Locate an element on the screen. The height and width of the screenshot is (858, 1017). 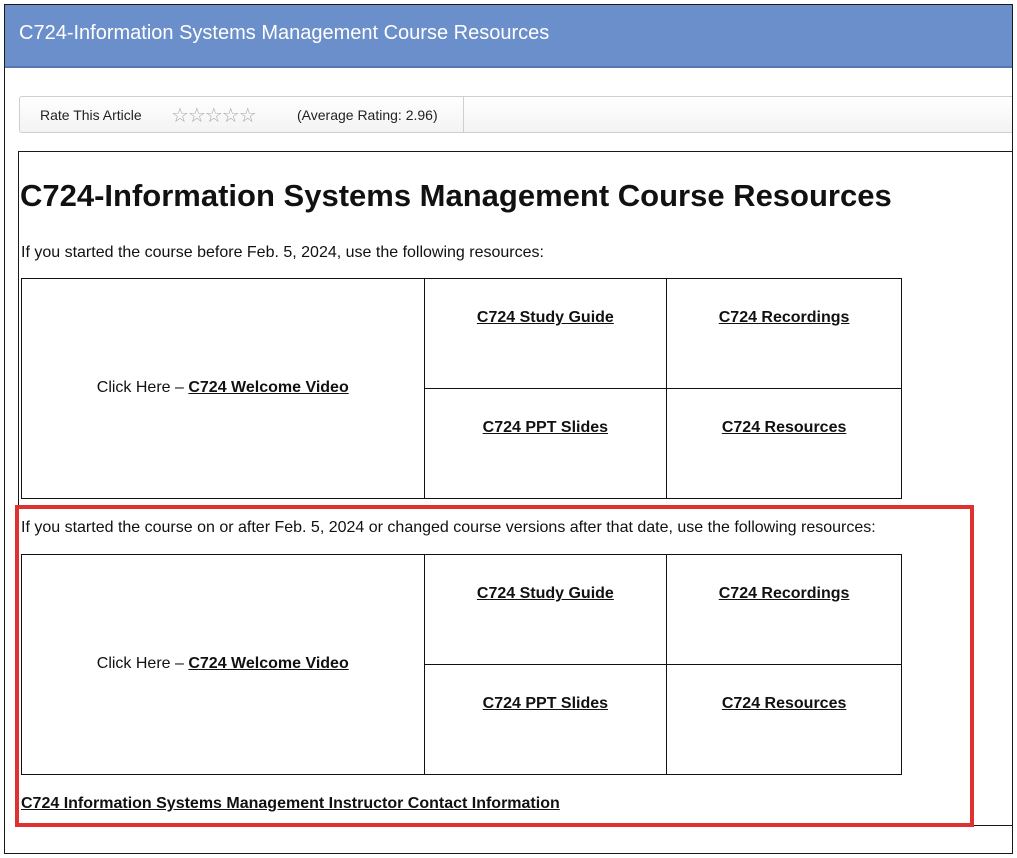
average-rating-text: (Average Rating: 2.96) is located at coordinates (367, 115).